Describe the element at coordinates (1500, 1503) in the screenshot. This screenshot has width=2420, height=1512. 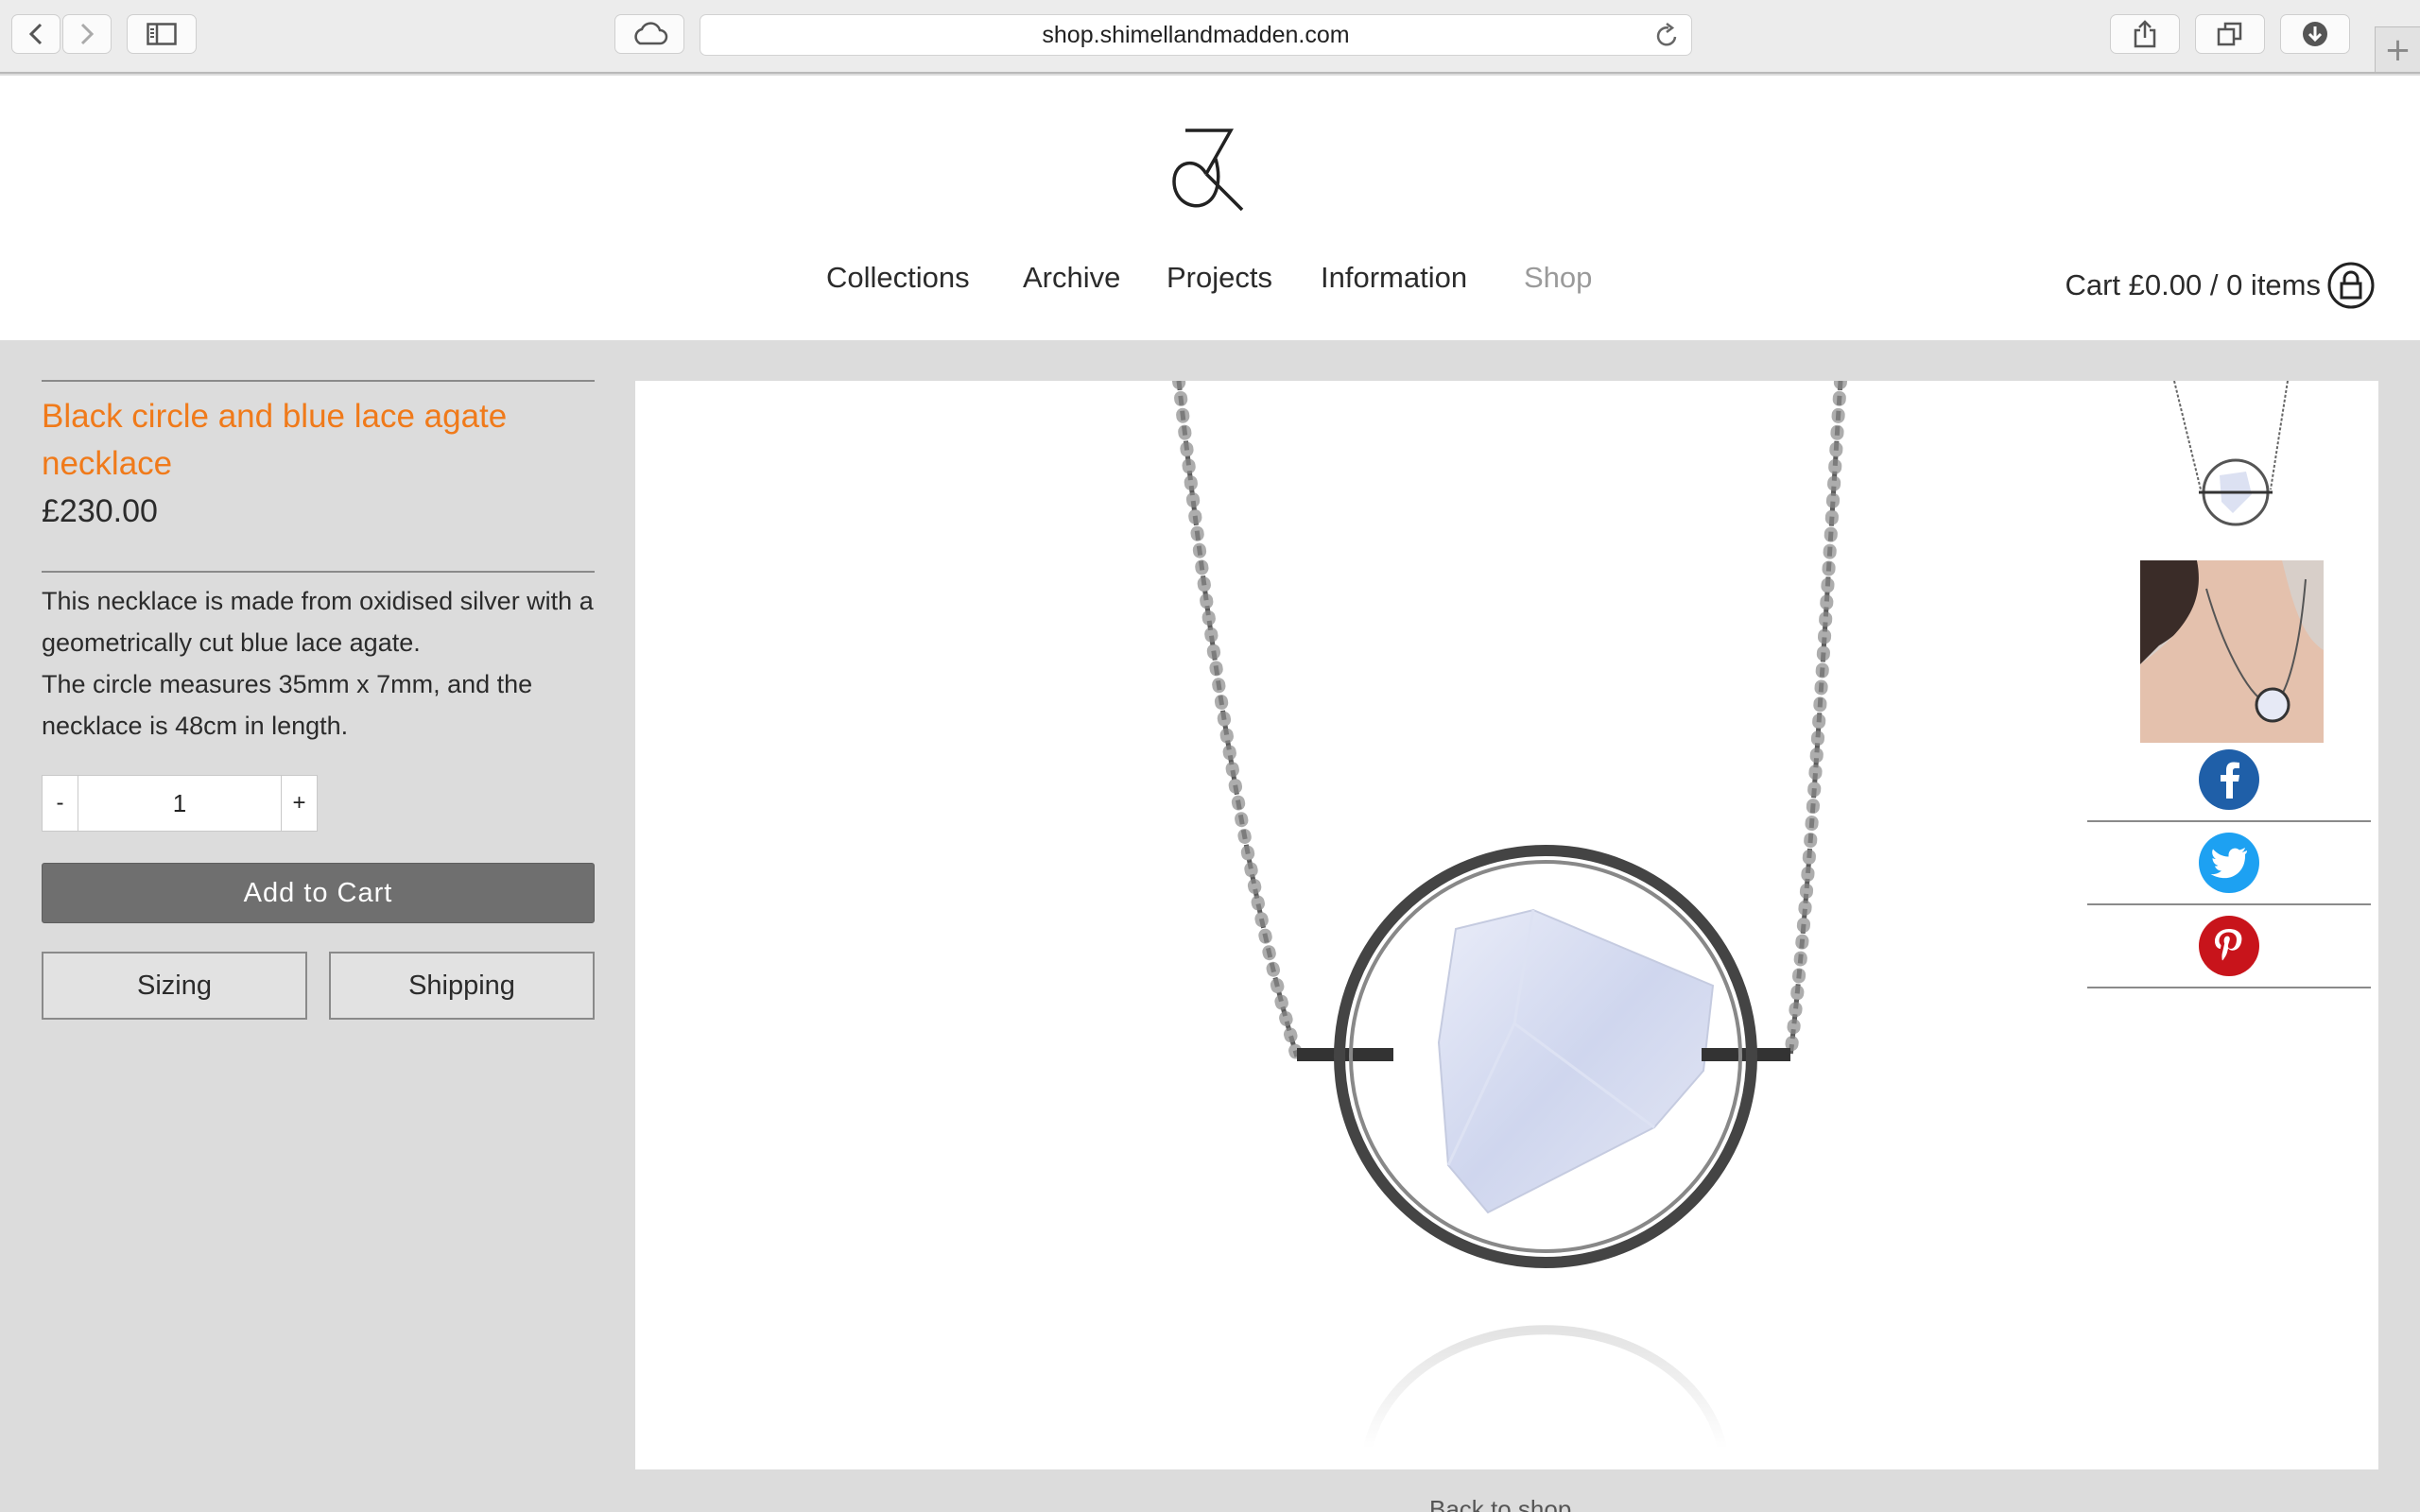
I see `back-to-shop-link: Back to shop` at that location.